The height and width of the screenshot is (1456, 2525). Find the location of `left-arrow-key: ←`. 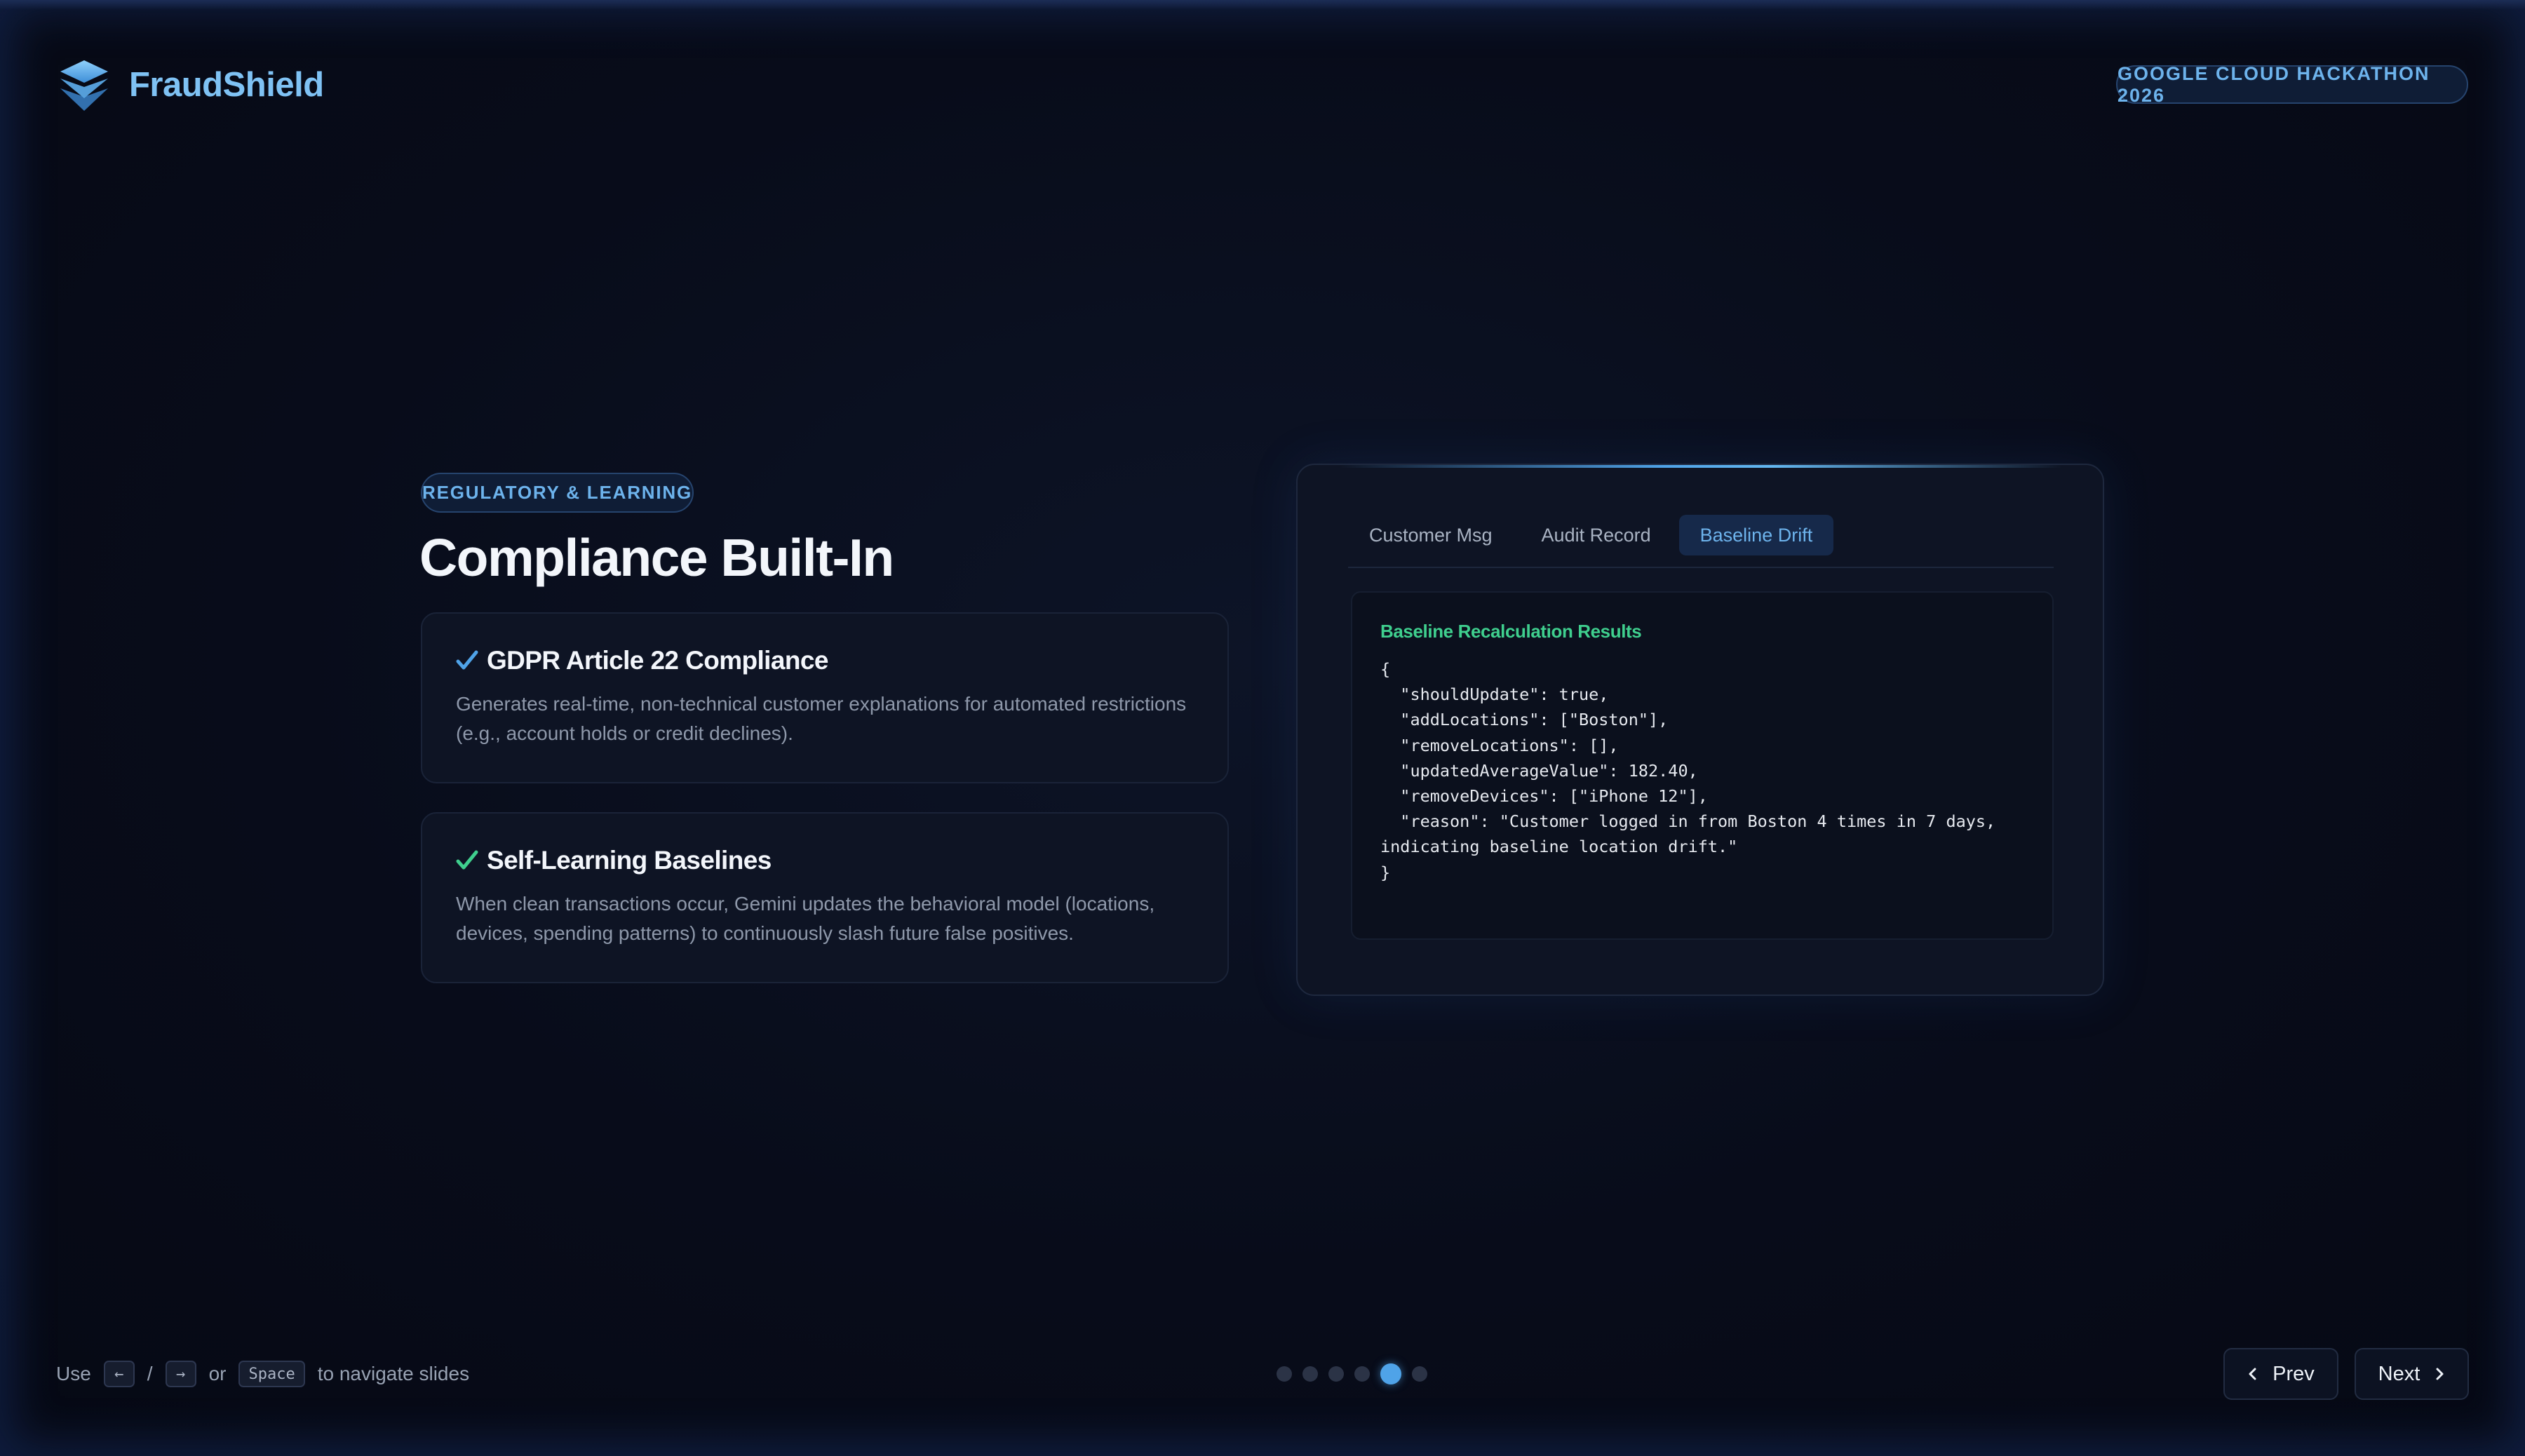

left-arrow-key: ← is located at coordinates (119, 1374).